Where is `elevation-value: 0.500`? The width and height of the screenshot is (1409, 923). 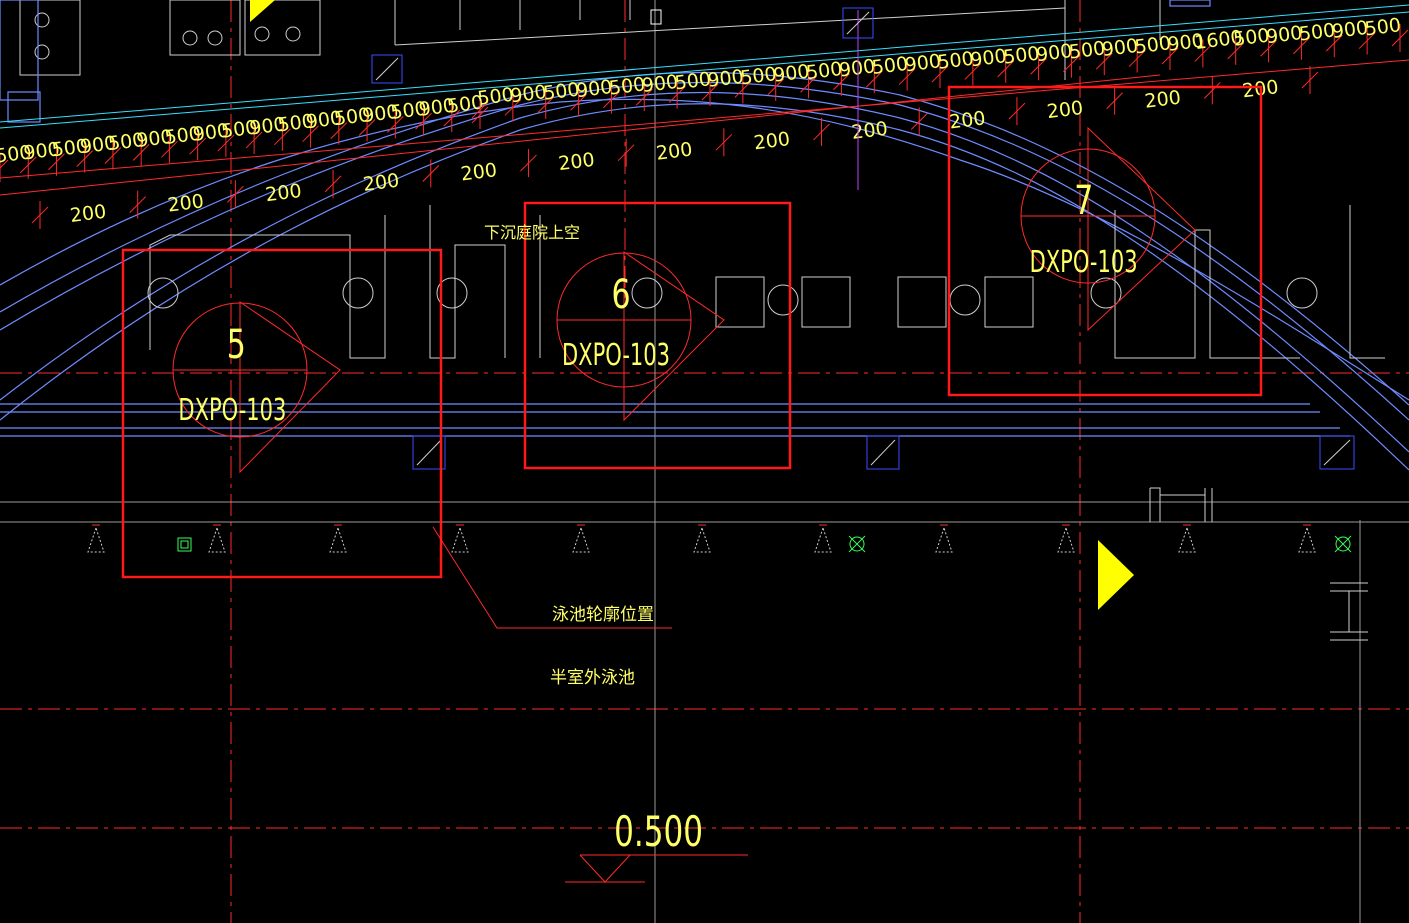 elevation-value: 0.500 is located at coordinates (658, 831).